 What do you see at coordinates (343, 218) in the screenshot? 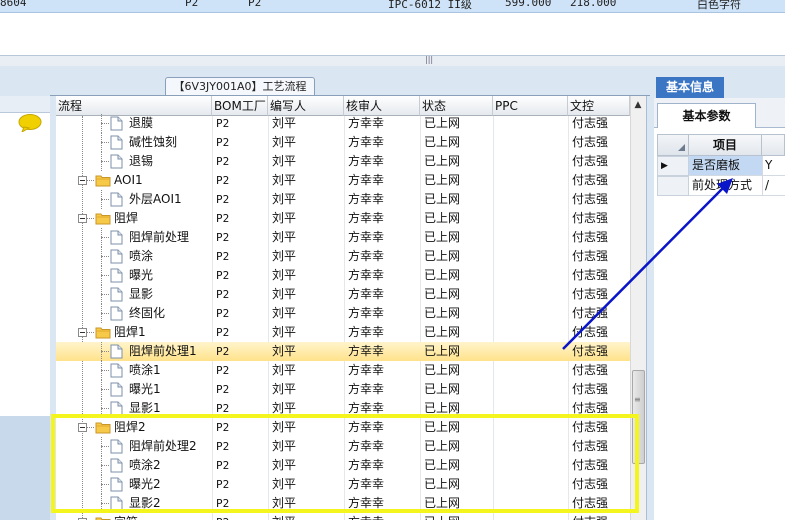
I see `tree-group-row: 阻焊 P2 刘平 方幸幸 已上网 付志强` at bounding box center [343, 218].